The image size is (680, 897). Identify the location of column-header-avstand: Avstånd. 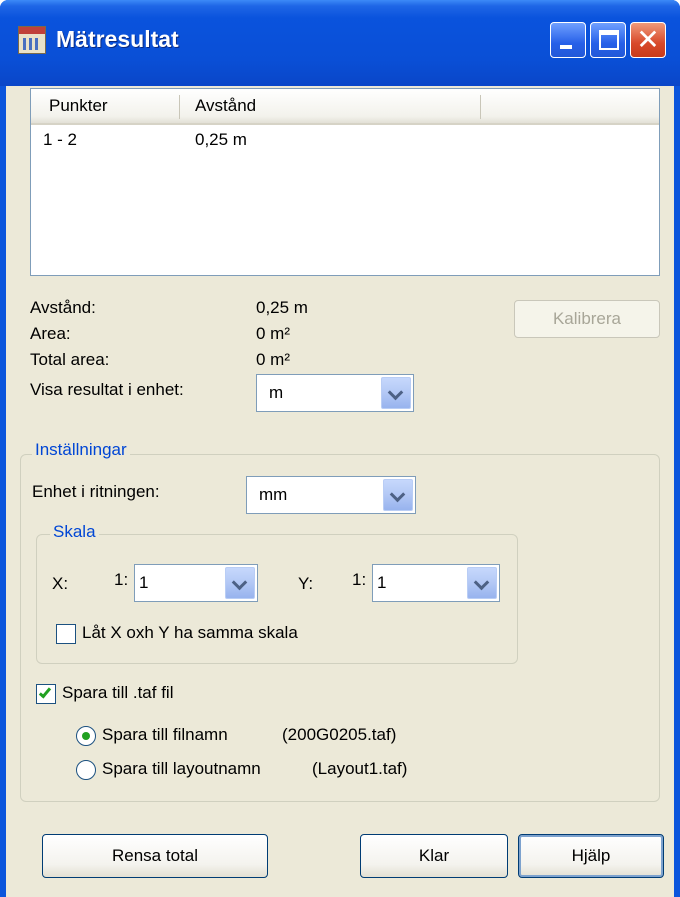
(225, 106).